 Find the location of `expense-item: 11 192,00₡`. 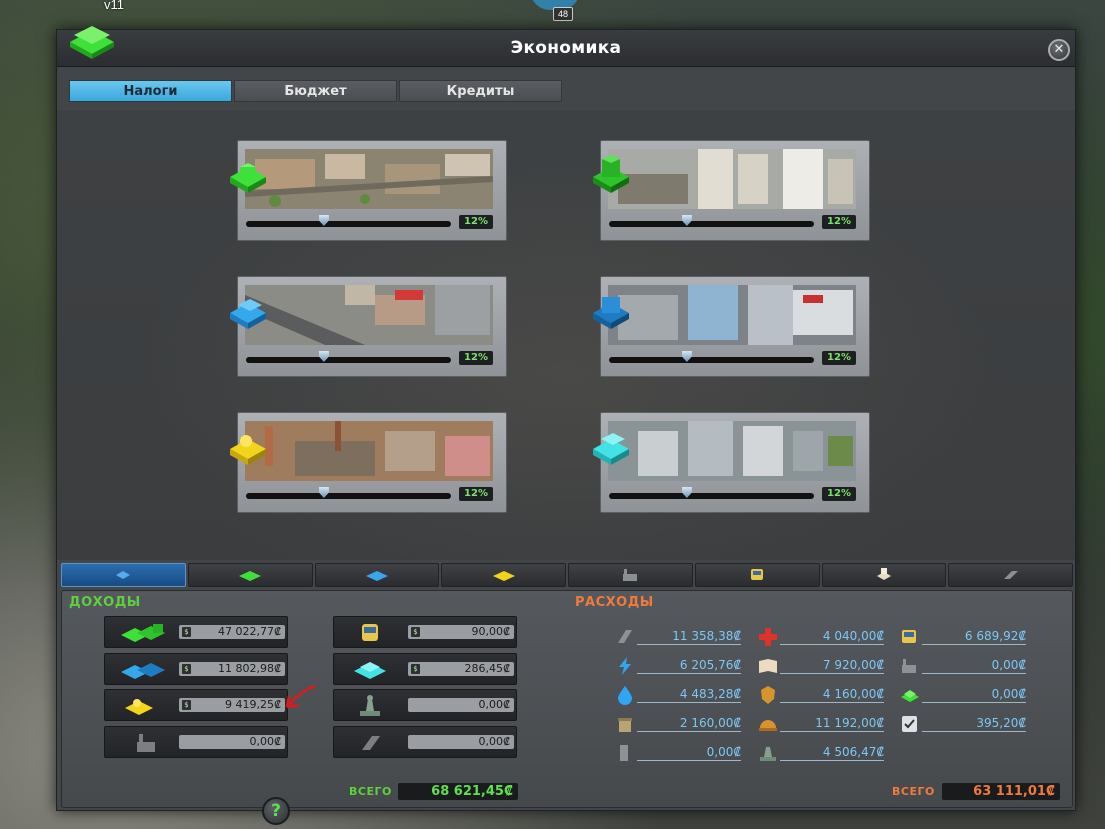

expense-item: 11 192,00₡ is located at coordinates (823, 724).